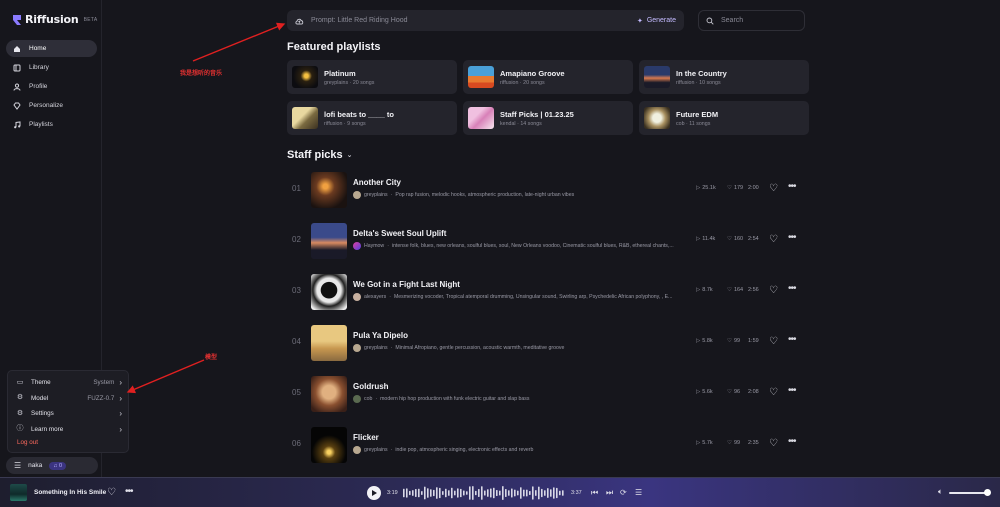 The image size is (1000, 507). What do you see at coordinates (51, 48) in the screenshot?
I see `nav-item-home: Home` at bounding box center [51, 48].